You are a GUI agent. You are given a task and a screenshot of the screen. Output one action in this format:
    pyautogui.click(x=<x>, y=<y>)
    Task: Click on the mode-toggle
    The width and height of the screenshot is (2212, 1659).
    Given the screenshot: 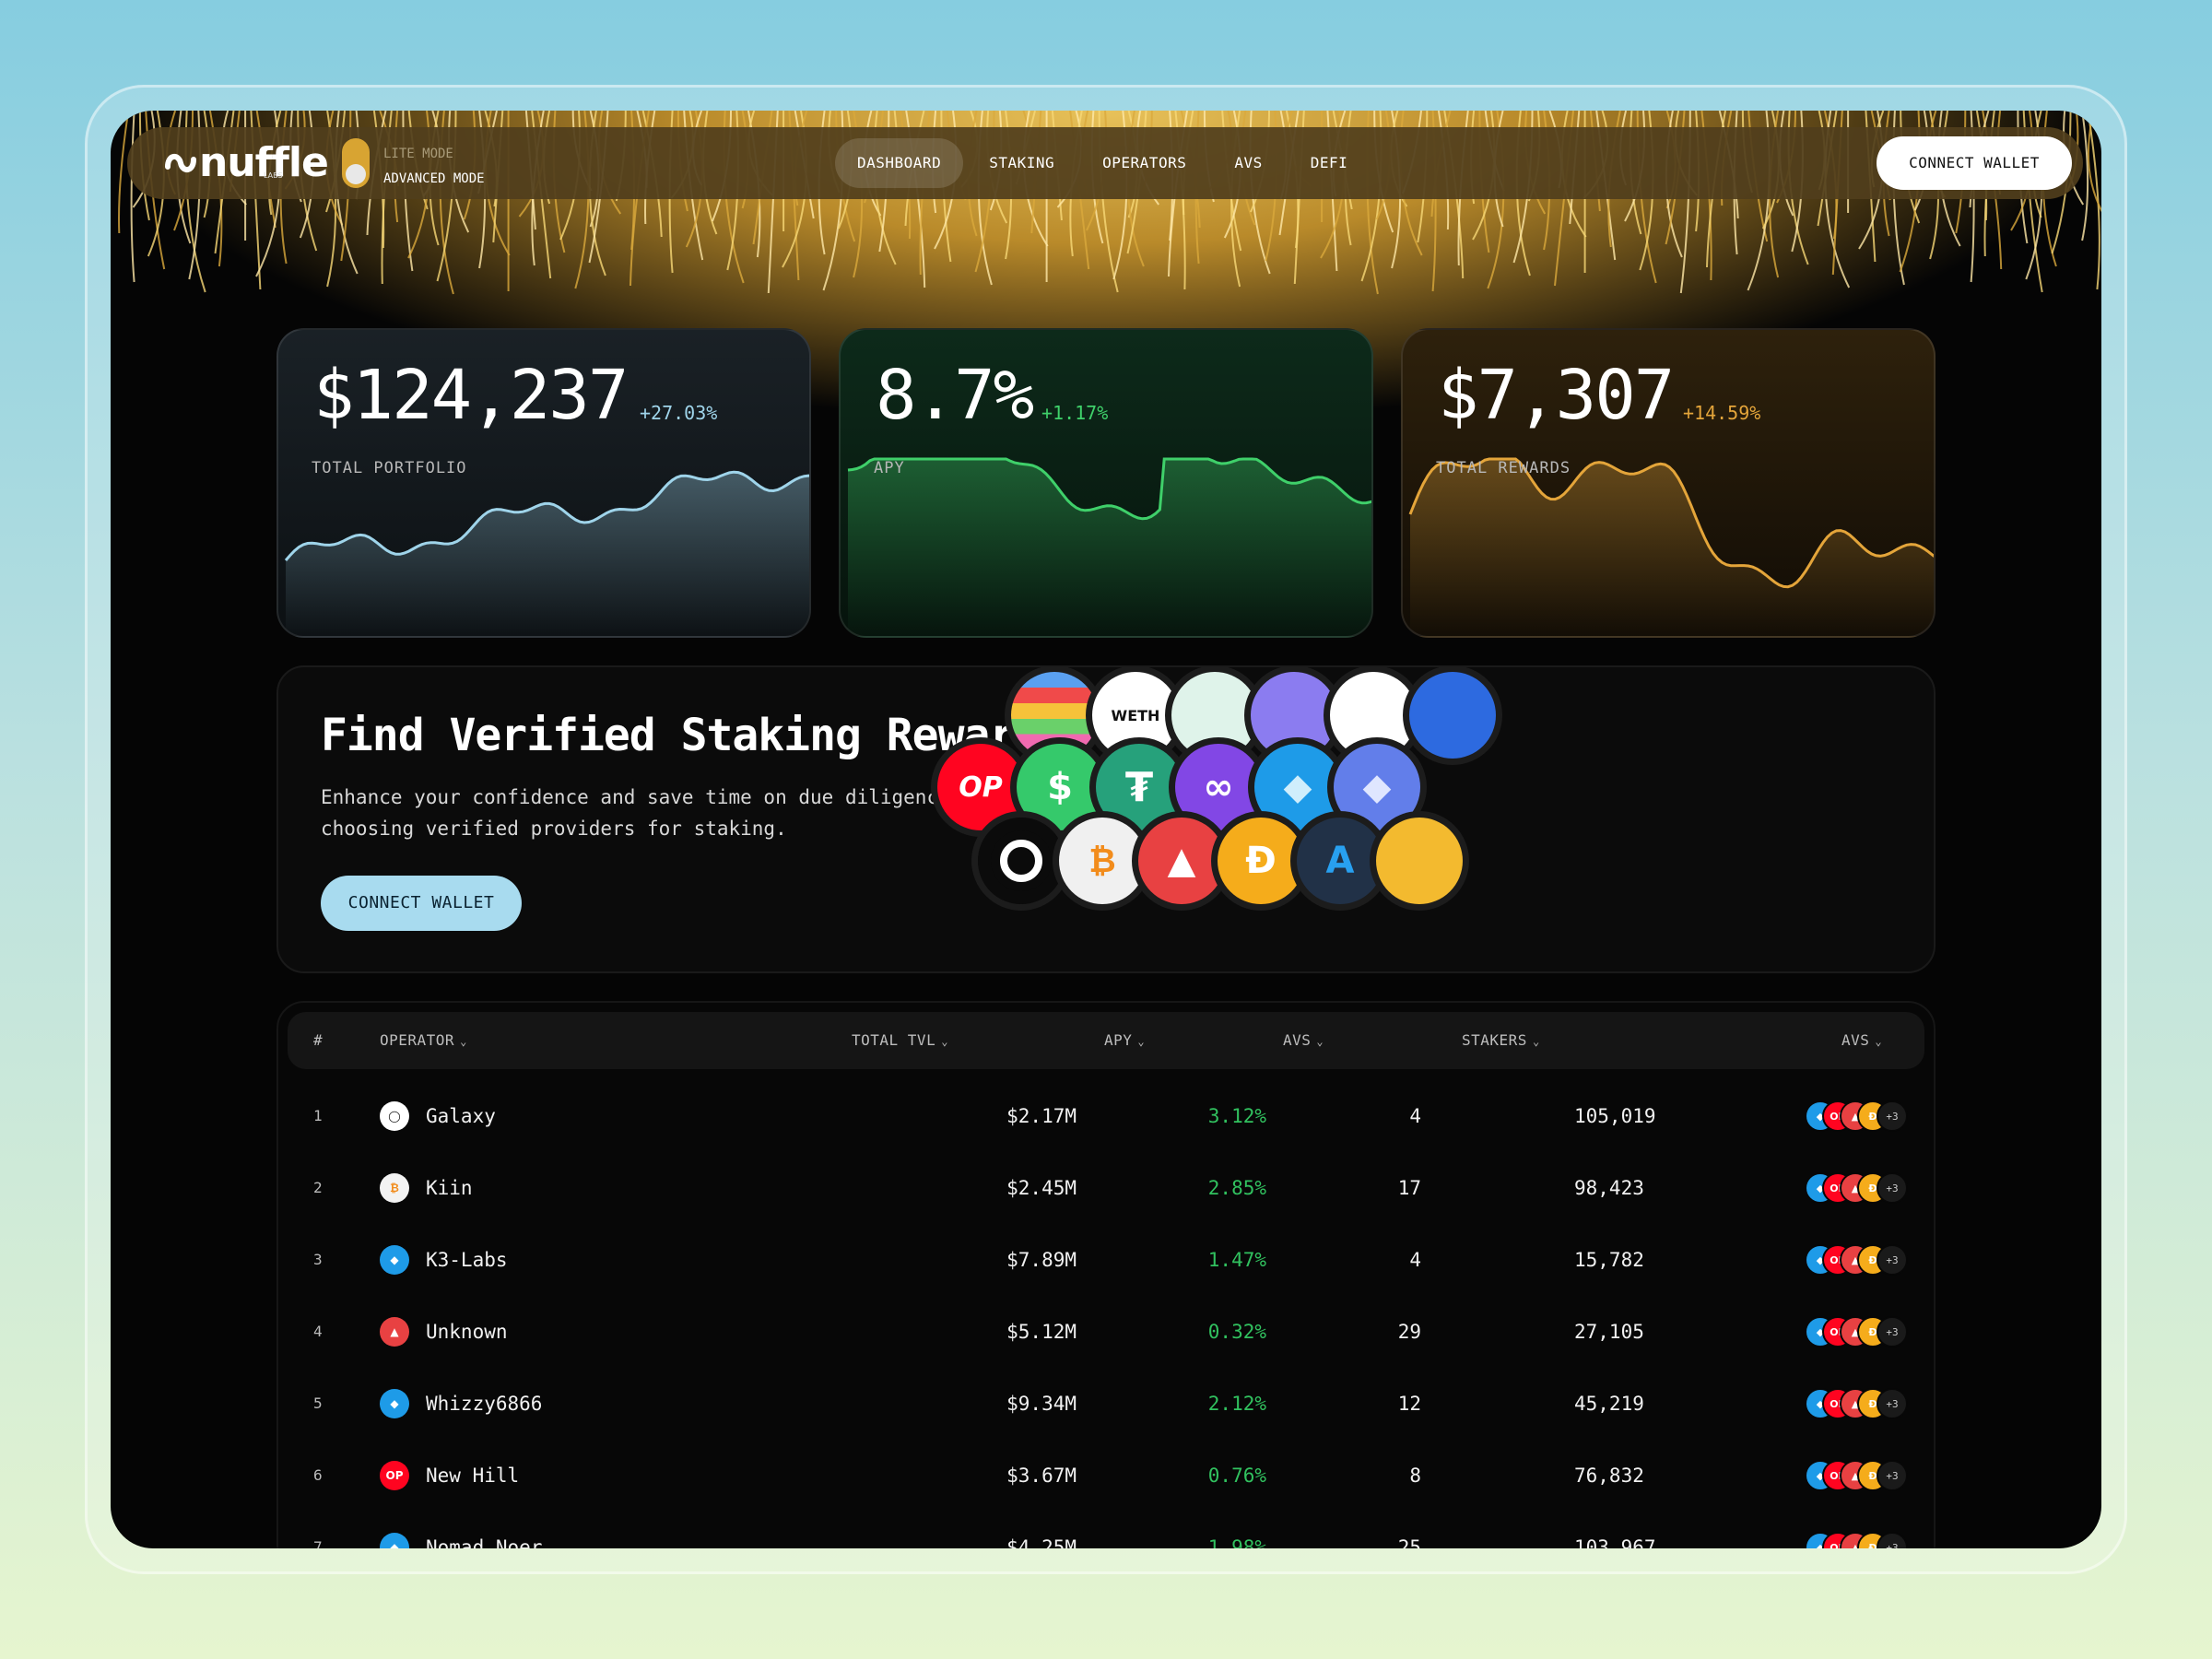 What is the action you would take?
    pyautogui.click(x=356, y=163)
    